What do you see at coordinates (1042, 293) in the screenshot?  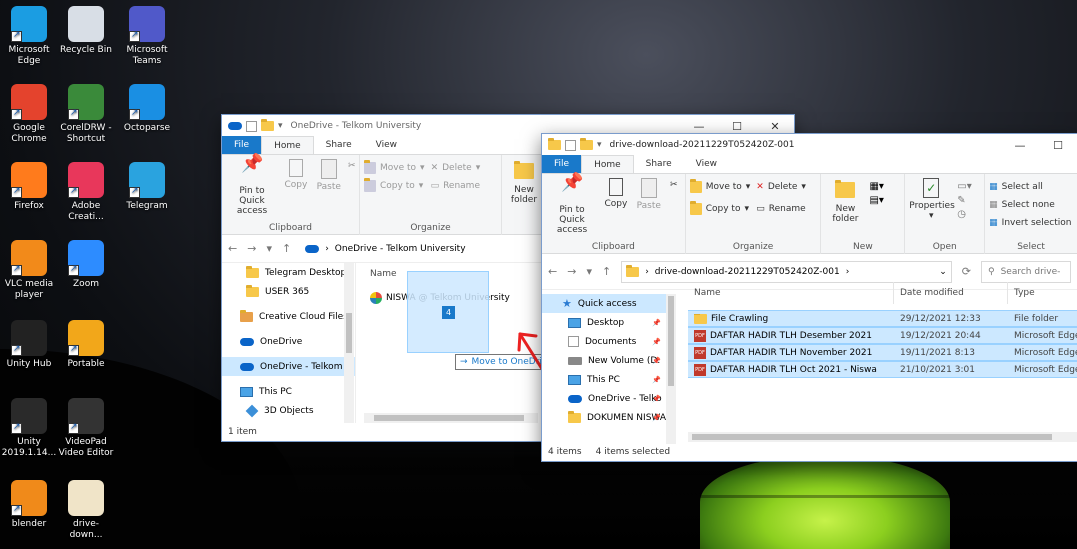 I see `column-type: Type` at bounding box center [1042, 293].